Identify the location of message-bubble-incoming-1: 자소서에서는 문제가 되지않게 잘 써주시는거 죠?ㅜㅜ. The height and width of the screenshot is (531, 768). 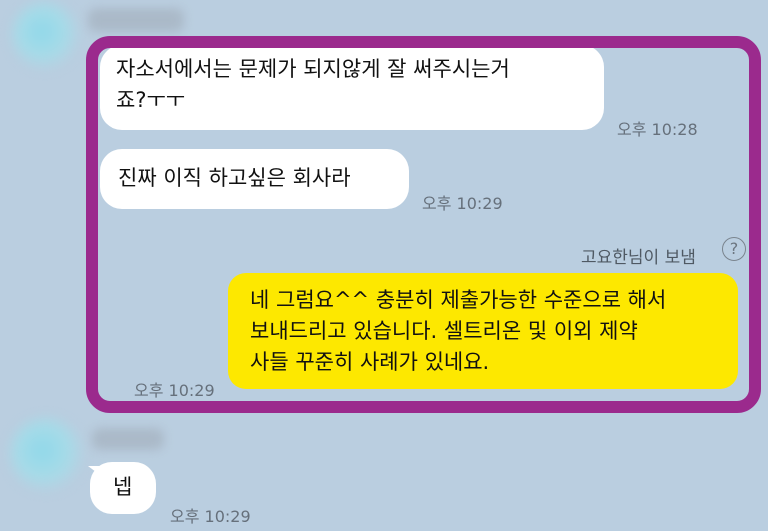
(352, 87).